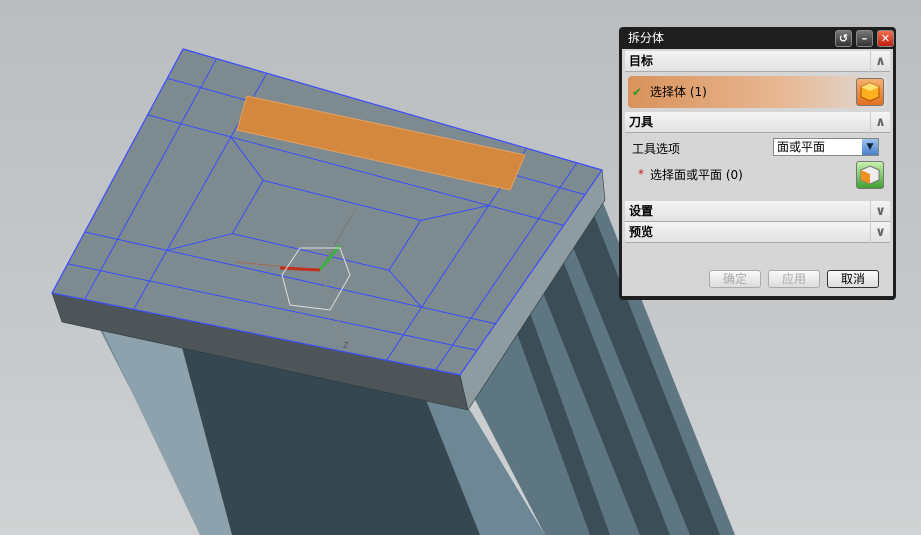  I want to click on z-axis-label: Z, so click(346, 345).